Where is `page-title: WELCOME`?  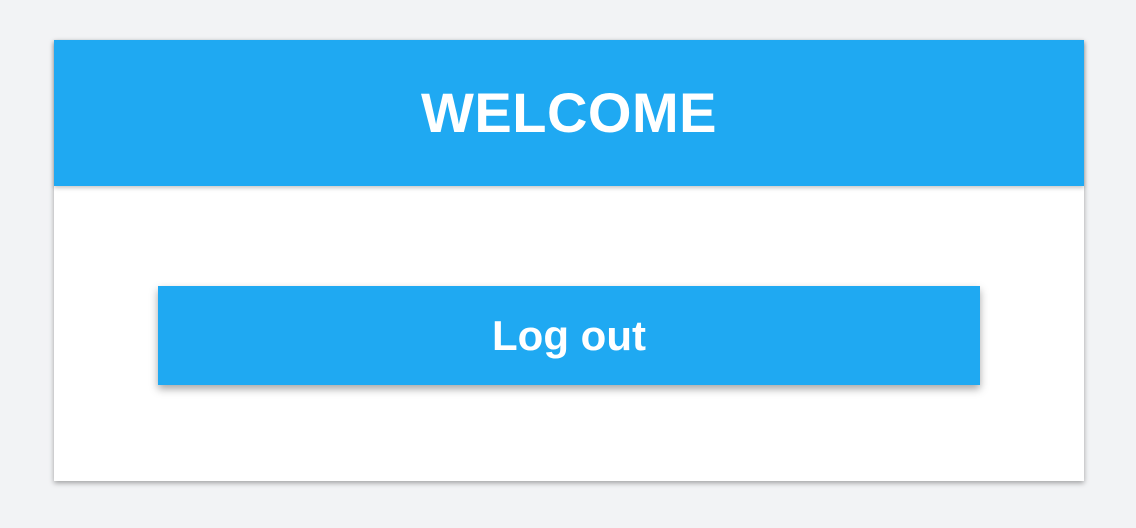
page-title: WELCOME is located at coordinates (569, 112).